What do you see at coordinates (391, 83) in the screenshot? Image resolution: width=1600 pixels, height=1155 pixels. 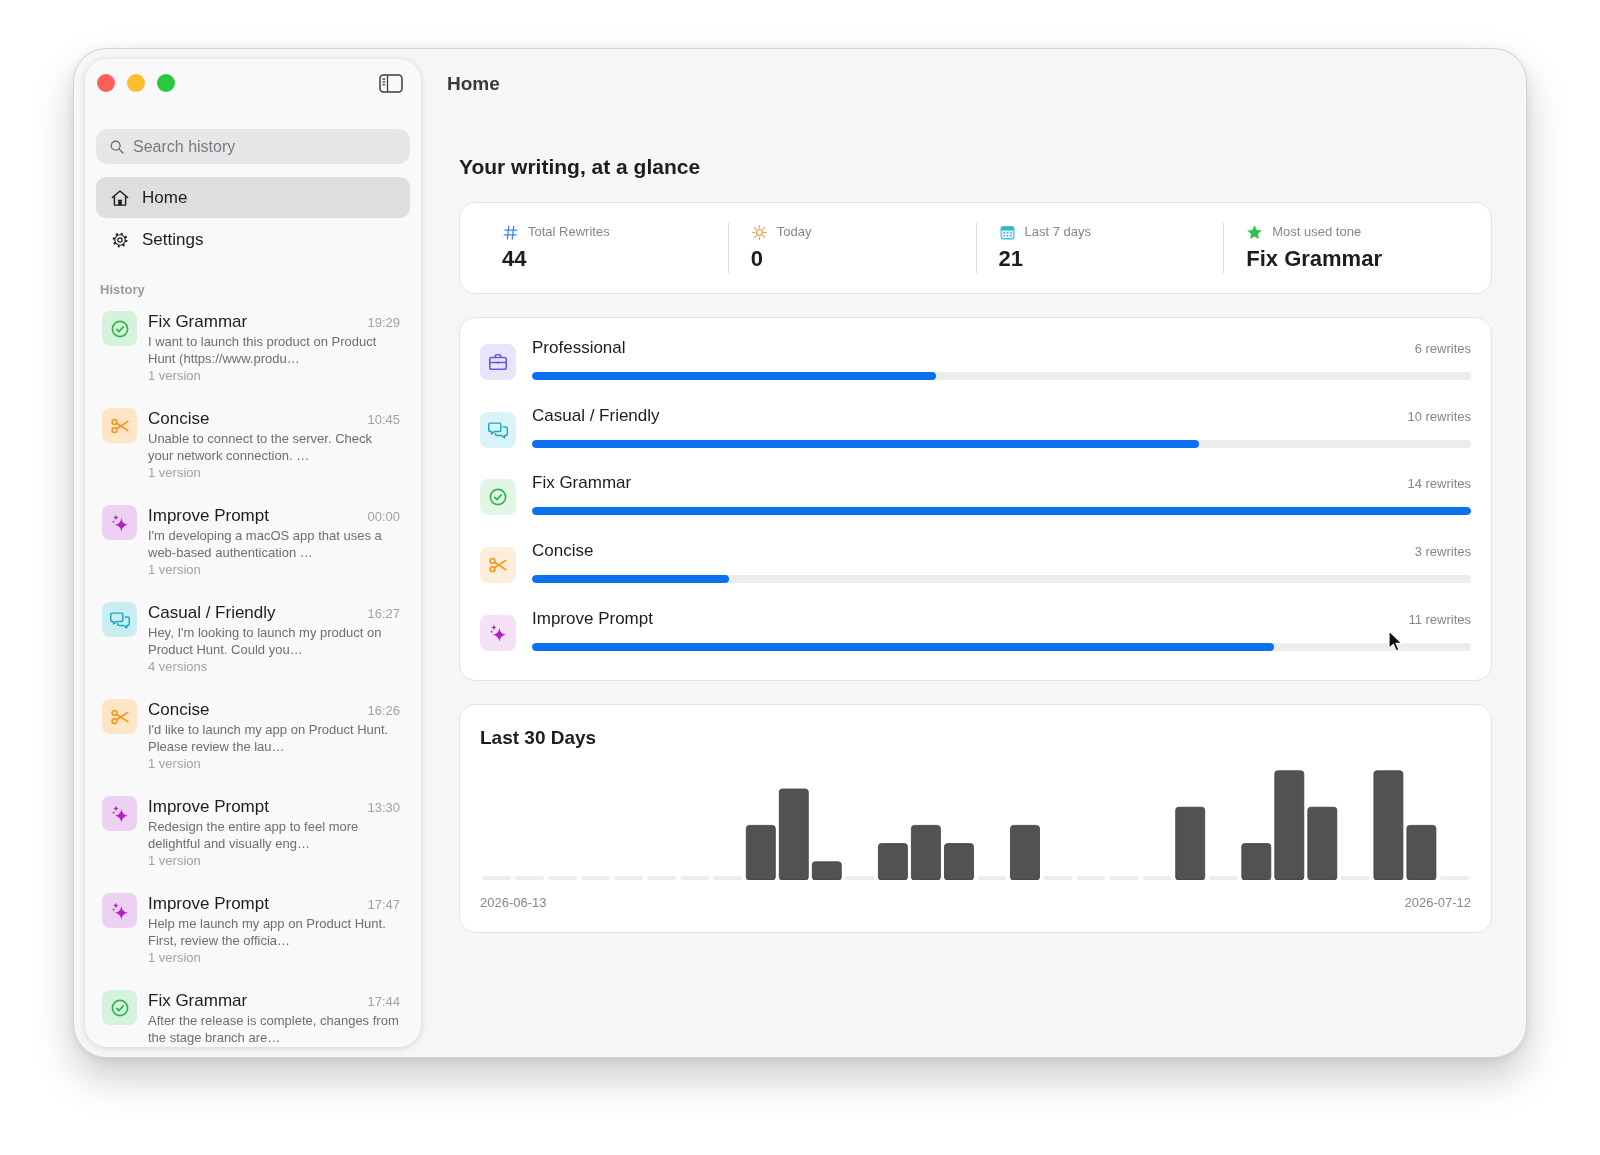 I see `sidebar-toggle-icon` at bounding box center [391, 83].